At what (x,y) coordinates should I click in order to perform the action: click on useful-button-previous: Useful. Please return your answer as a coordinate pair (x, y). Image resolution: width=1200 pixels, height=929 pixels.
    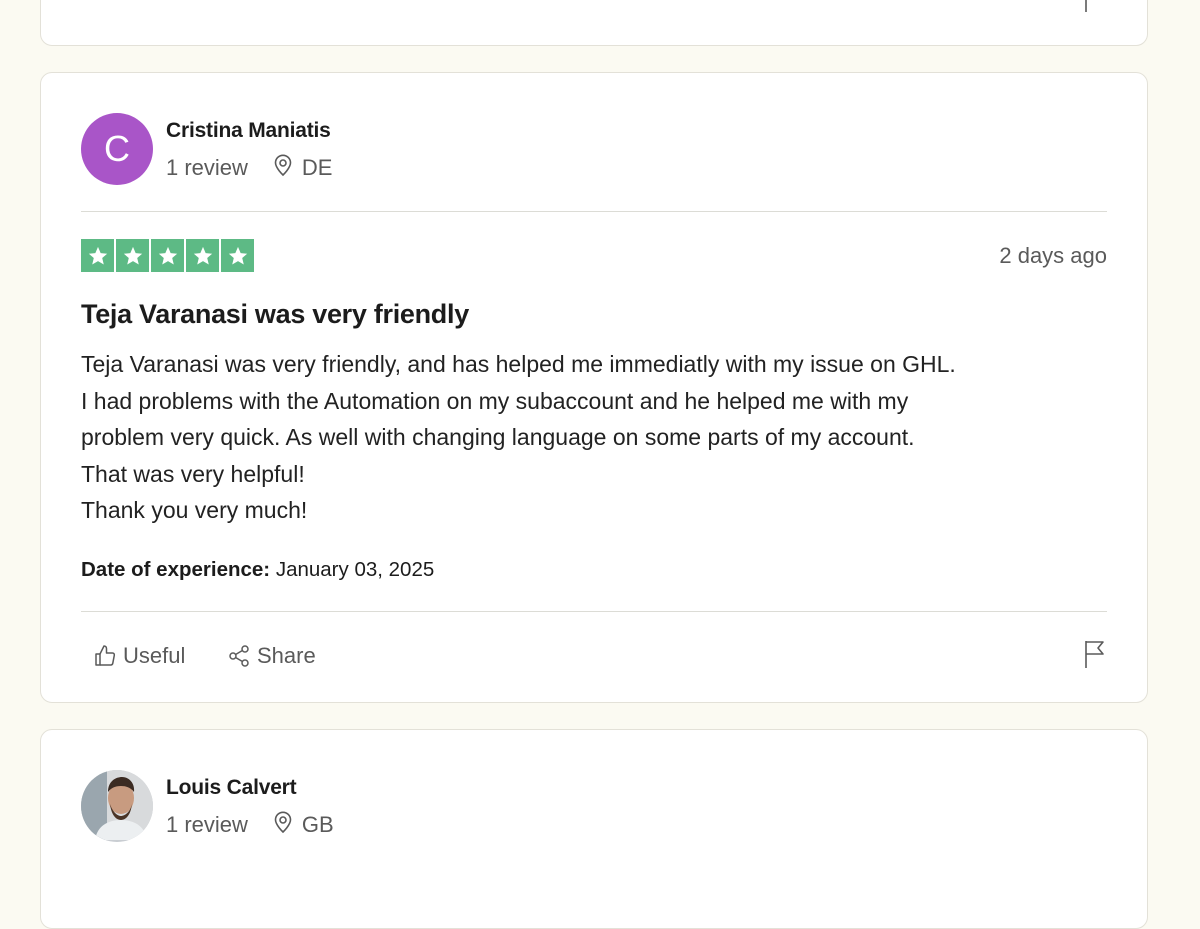
    Looking at the image, I should click on (139, 0).